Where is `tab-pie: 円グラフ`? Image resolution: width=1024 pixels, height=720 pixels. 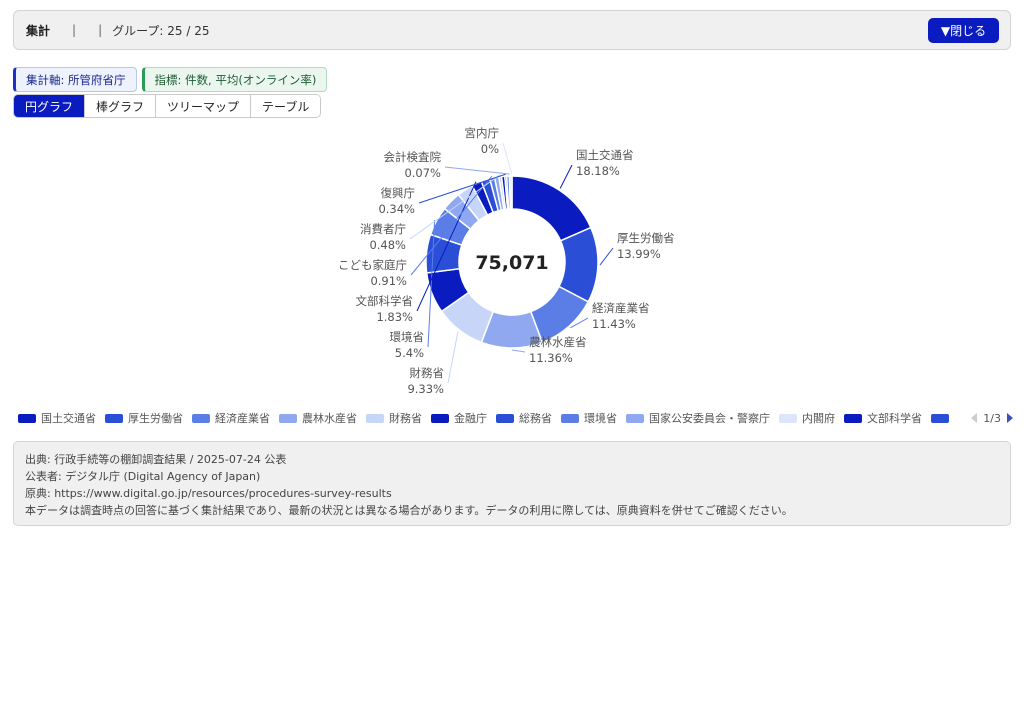 tab-pie: 円グラフ is located at coordinates (50, 106).